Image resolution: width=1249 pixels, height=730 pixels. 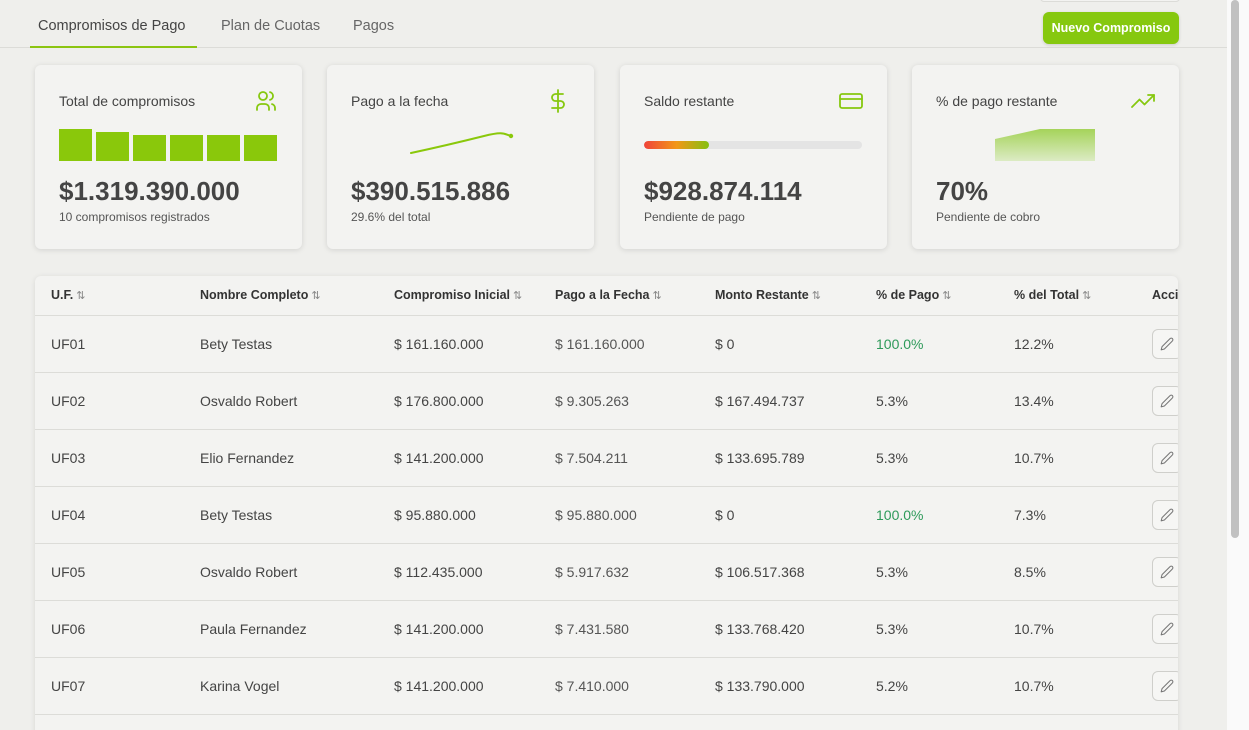 What do you see at coordinates (694, 217) in the screenshot?
I see `card-subtitle: Pendiente de pago` at bounding box center [694, 217].